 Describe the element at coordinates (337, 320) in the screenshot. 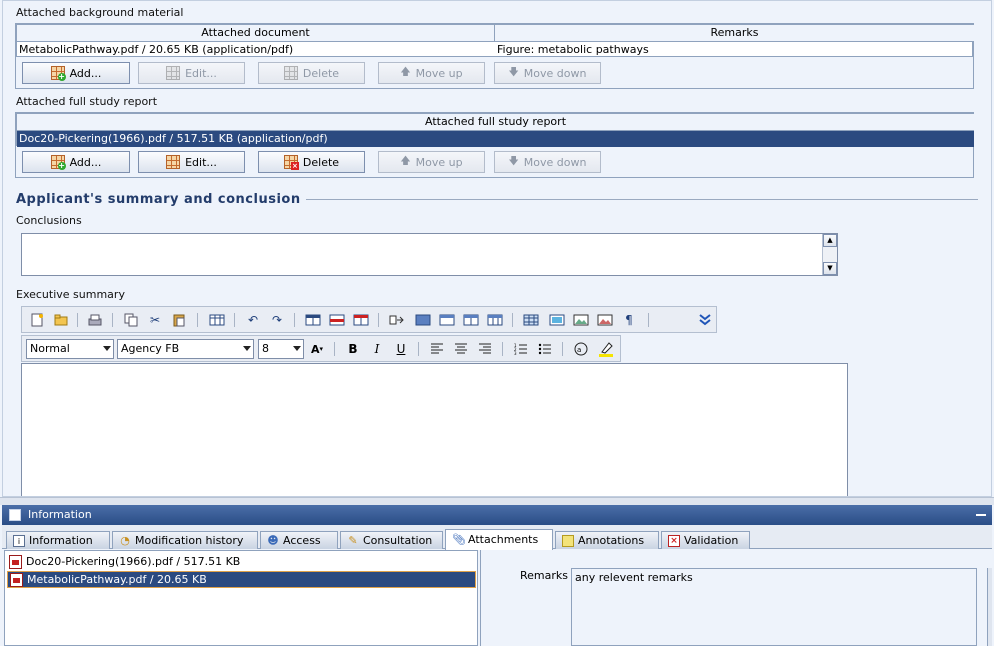

I see `insert-row-icon` at that location.